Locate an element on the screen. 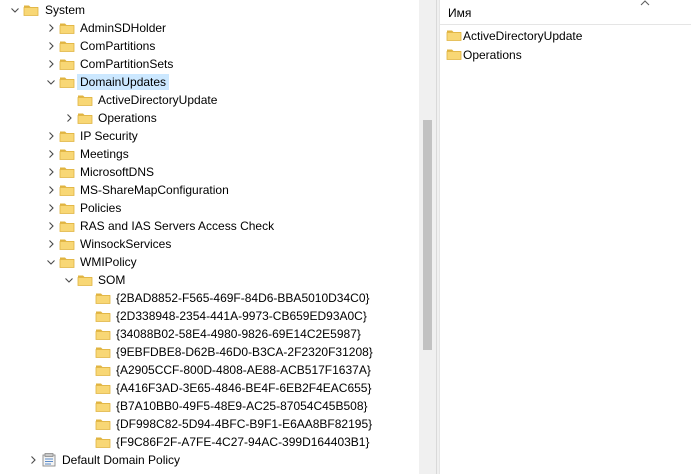  tree-item: {A416F3AD-3E65-4846-BE4F-6EB2F4EAC655} is located at coordinates (209, 388).